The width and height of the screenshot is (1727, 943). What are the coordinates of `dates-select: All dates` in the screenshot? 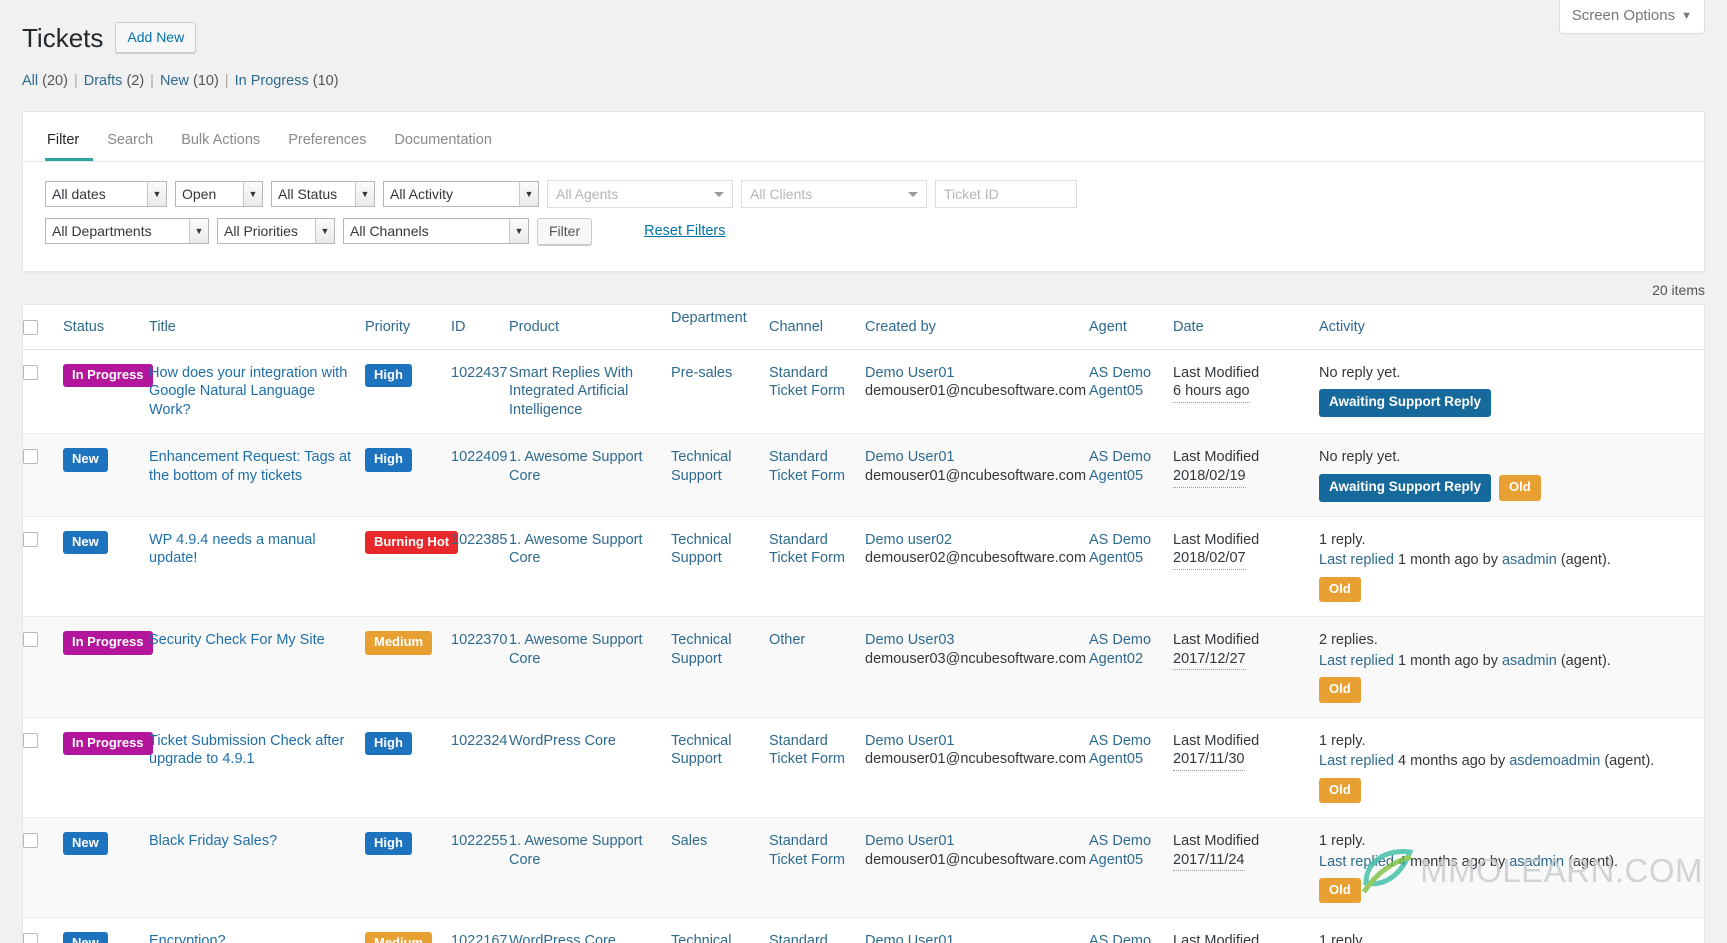 It's located at (106, 193).